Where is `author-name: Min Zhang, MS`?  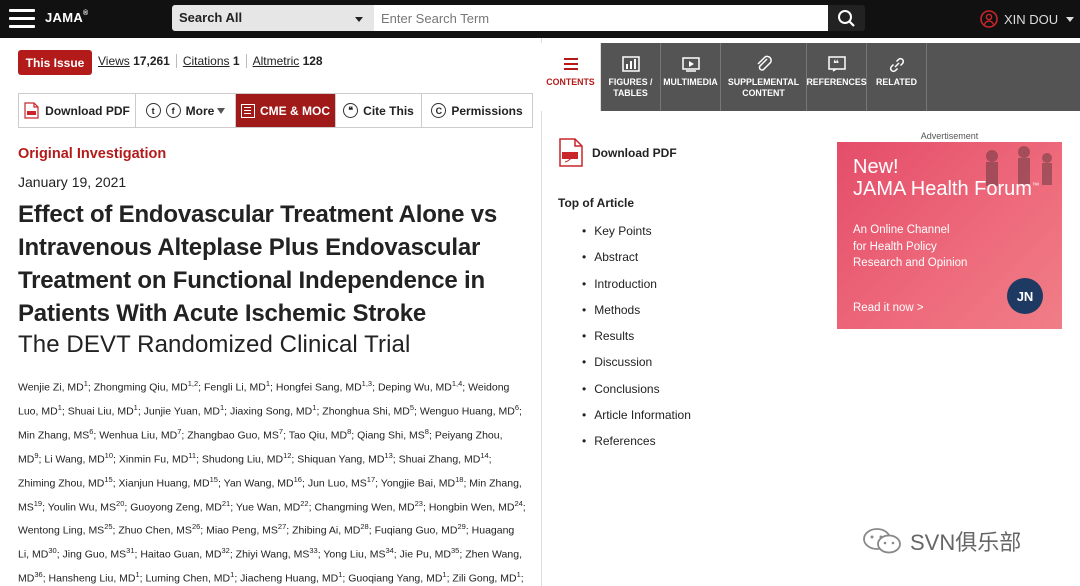 author-name: Min Zhang, MS is located at coordinates (53, 435).